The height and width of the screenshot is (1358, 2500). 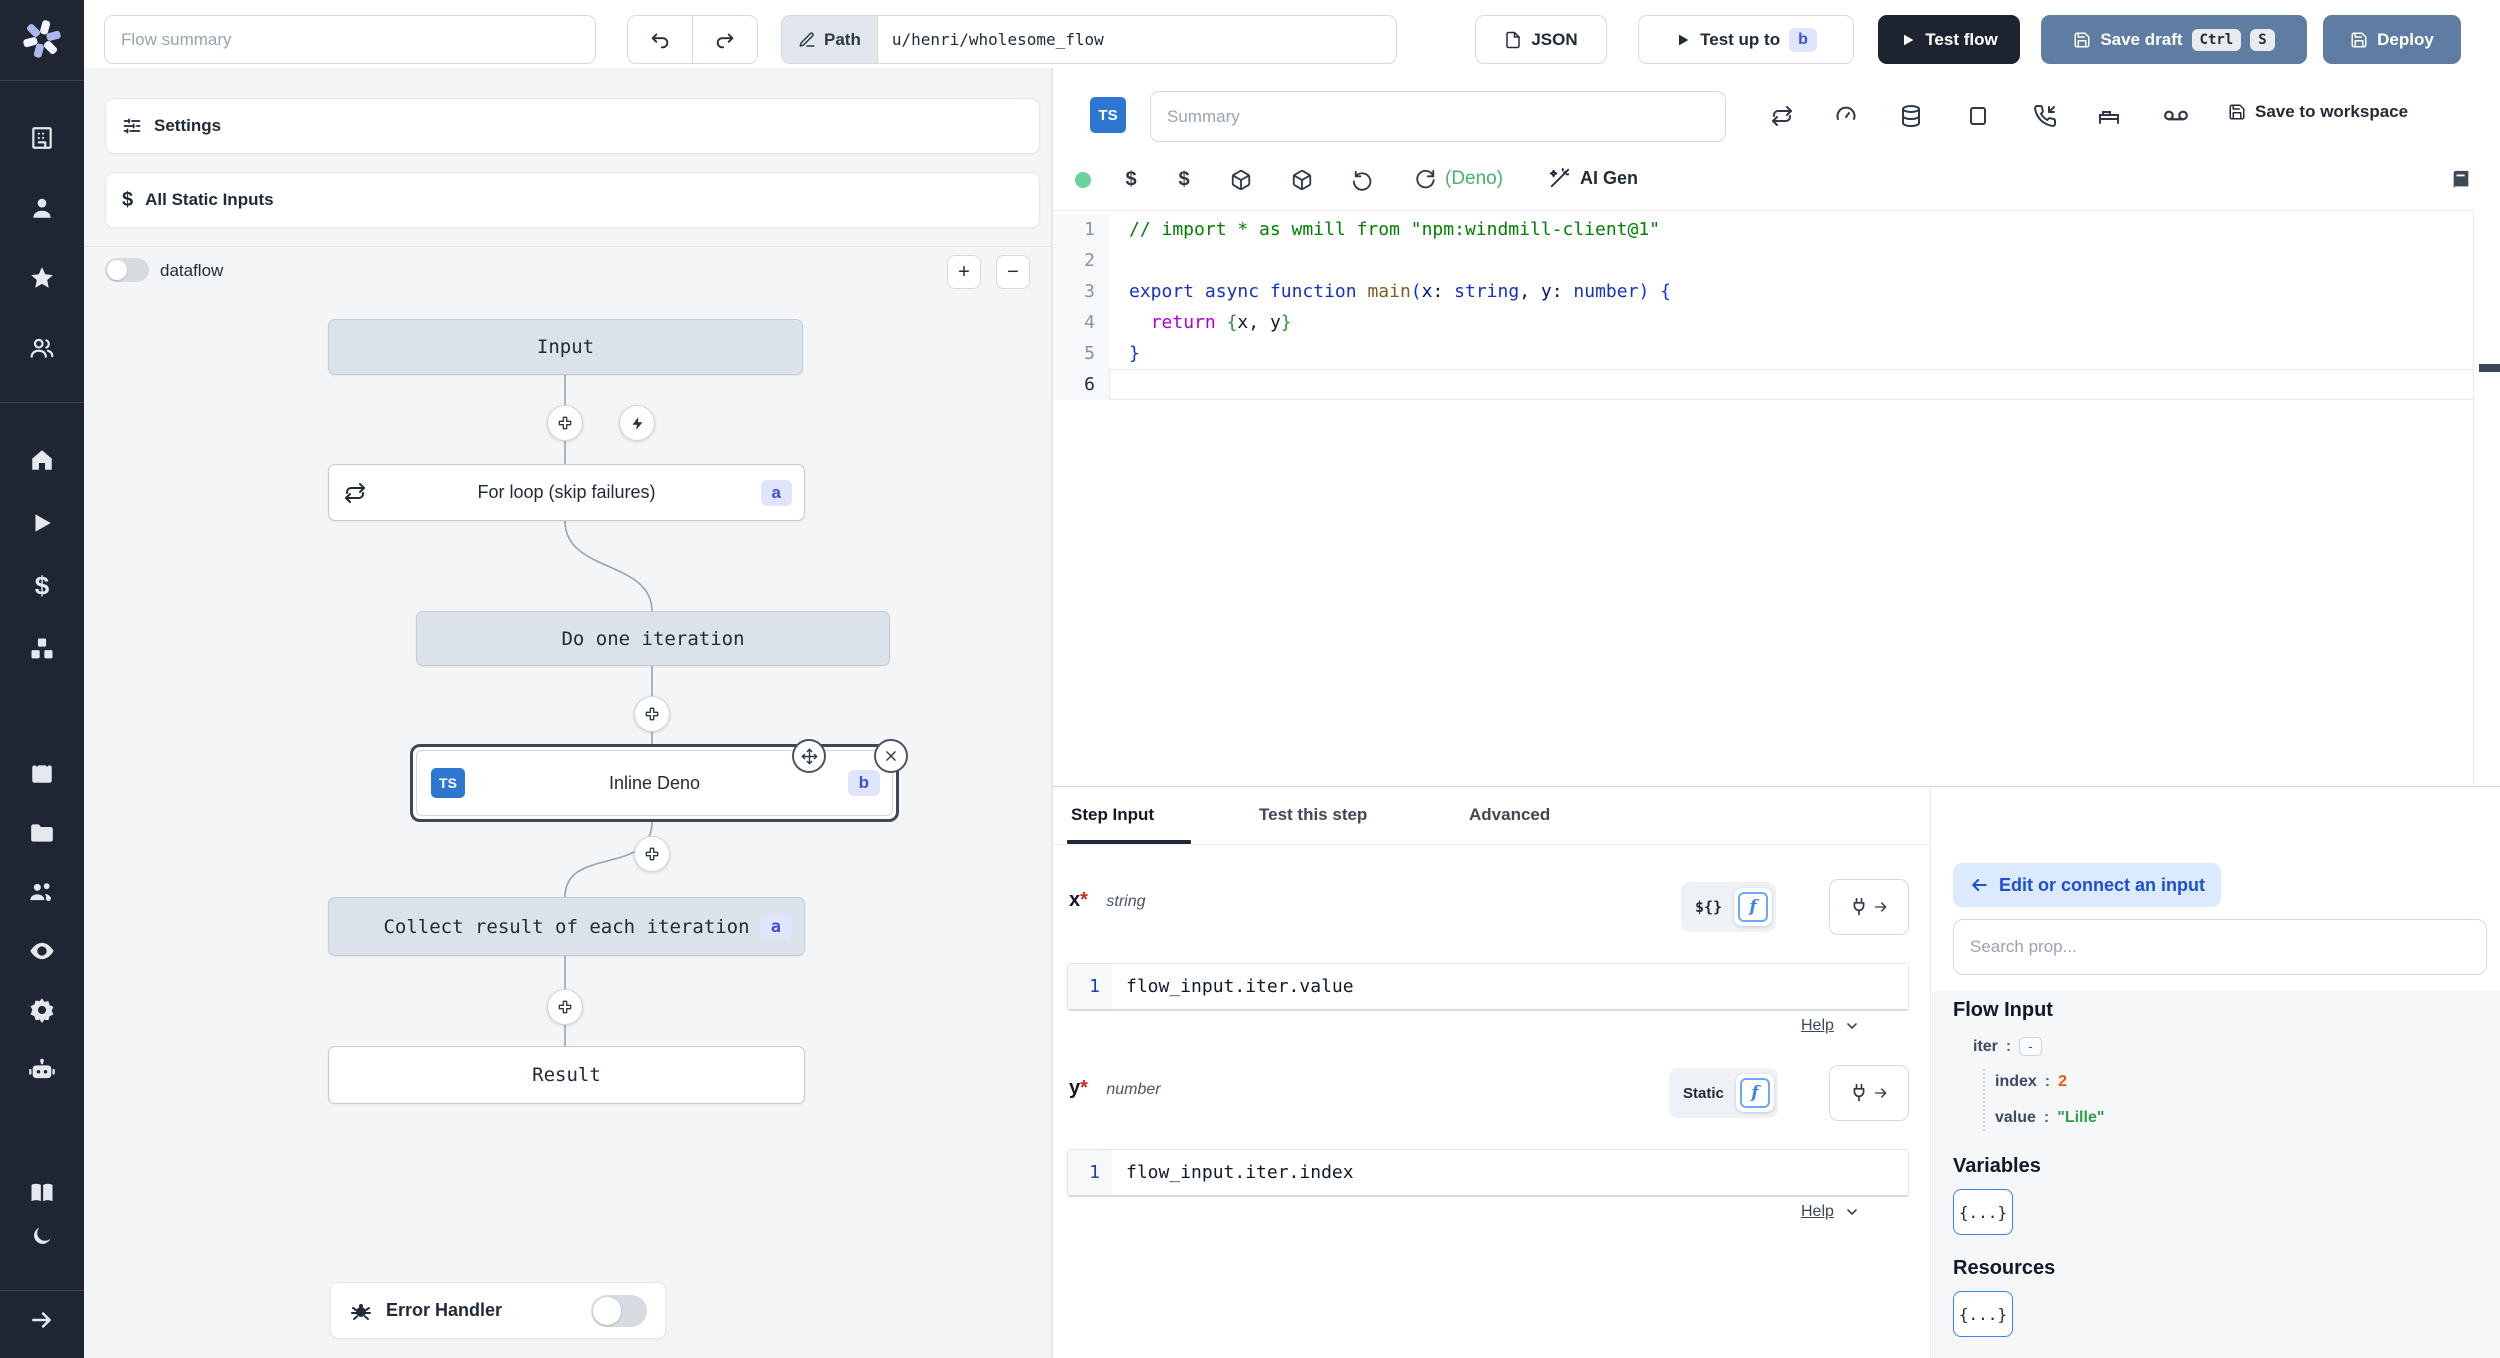 What do you see at coordinates (2176, 116) in the screenshot?
I see `voicemail-icon` at bounding box center [2176, 116].